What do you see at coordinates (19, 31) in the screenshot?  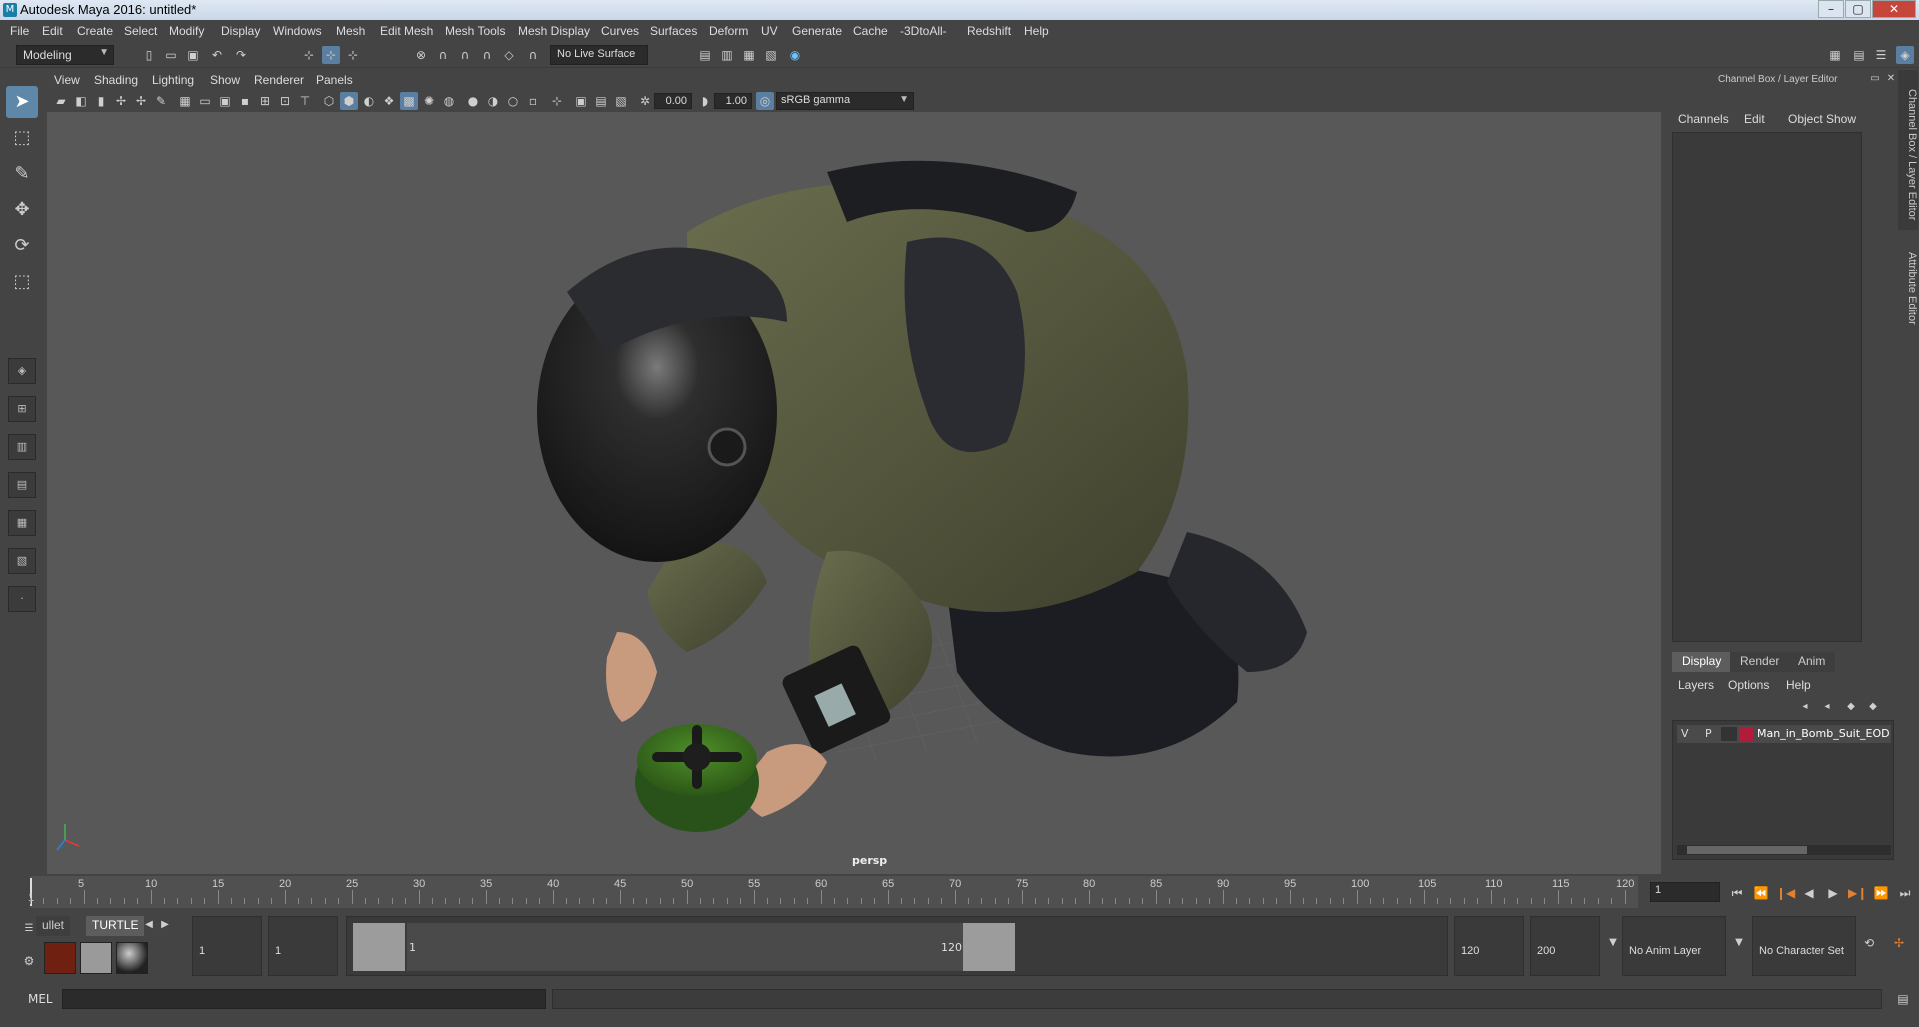 I see `menu-file: File` at bounding box center [19, 31].